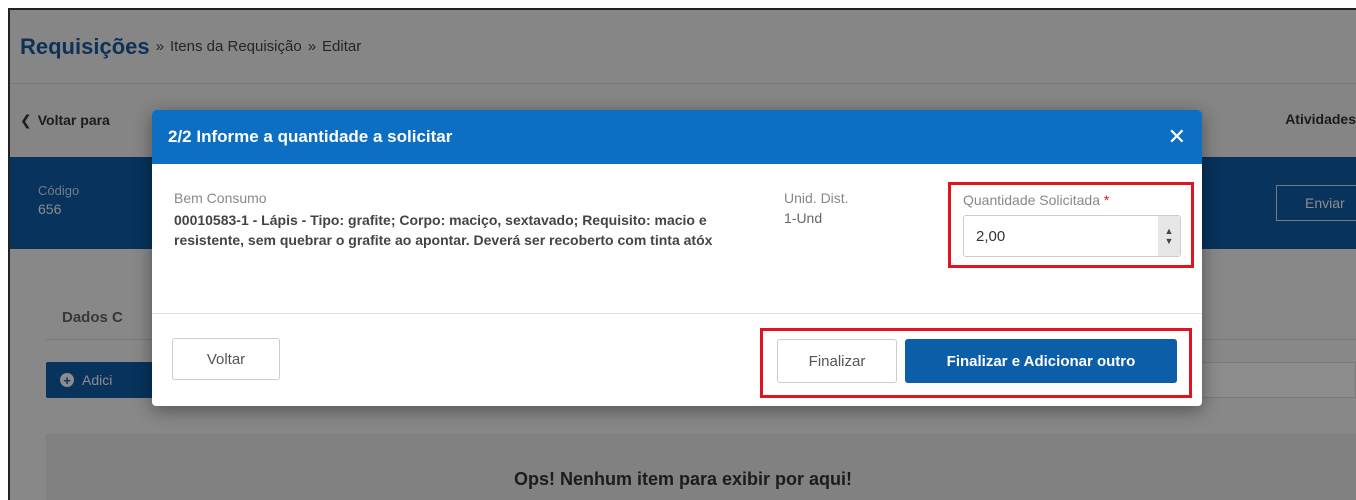 This screenshot has height=500, width=1356. I want to click on quantity-highlight: Quantidade Solicitada * 2,00 ▲ ▼, so click(1071, 225).